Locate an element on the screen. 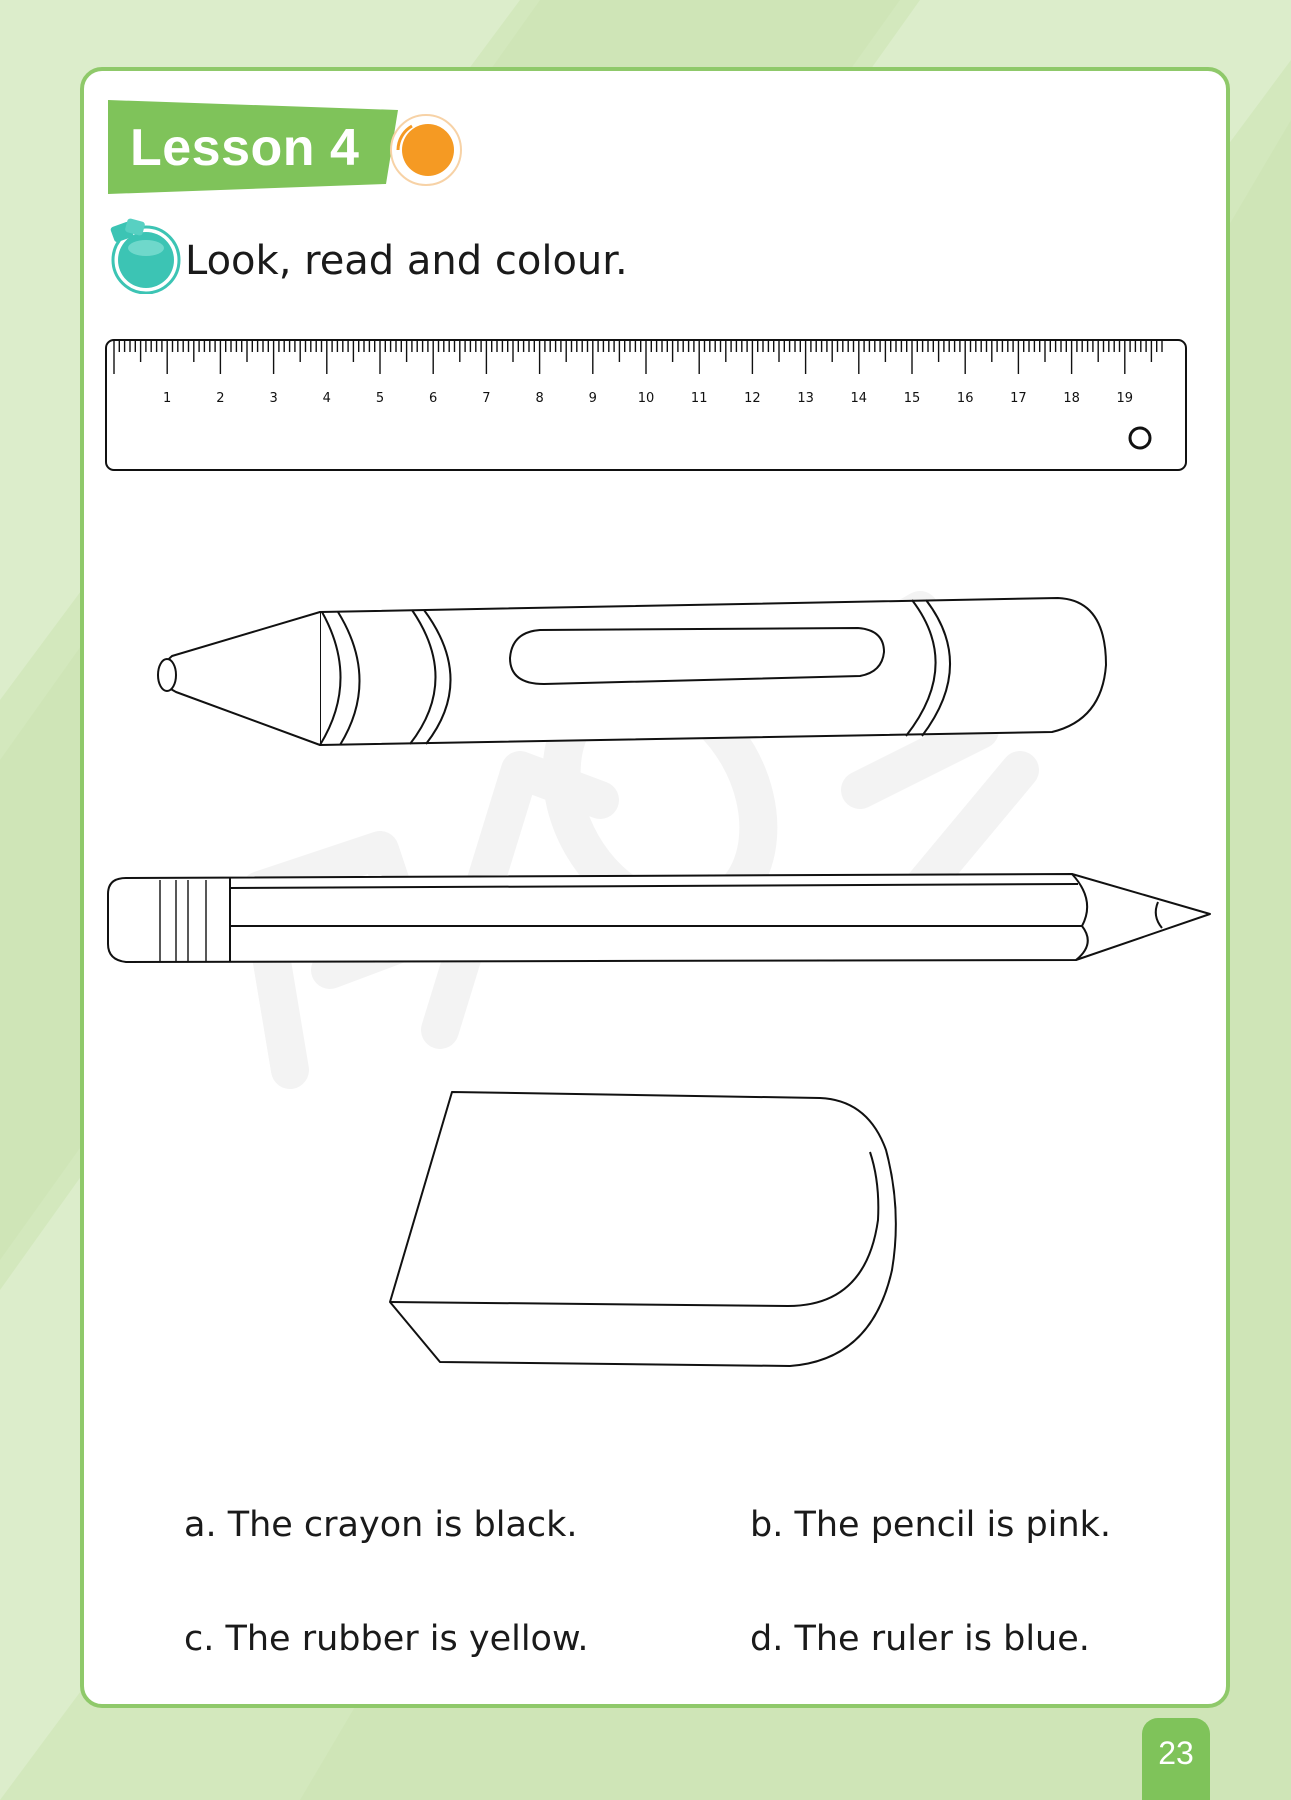 This screenshot has width=1291, height=1800. ruler-tick-label: 5 is located at coordinates (380, 398).